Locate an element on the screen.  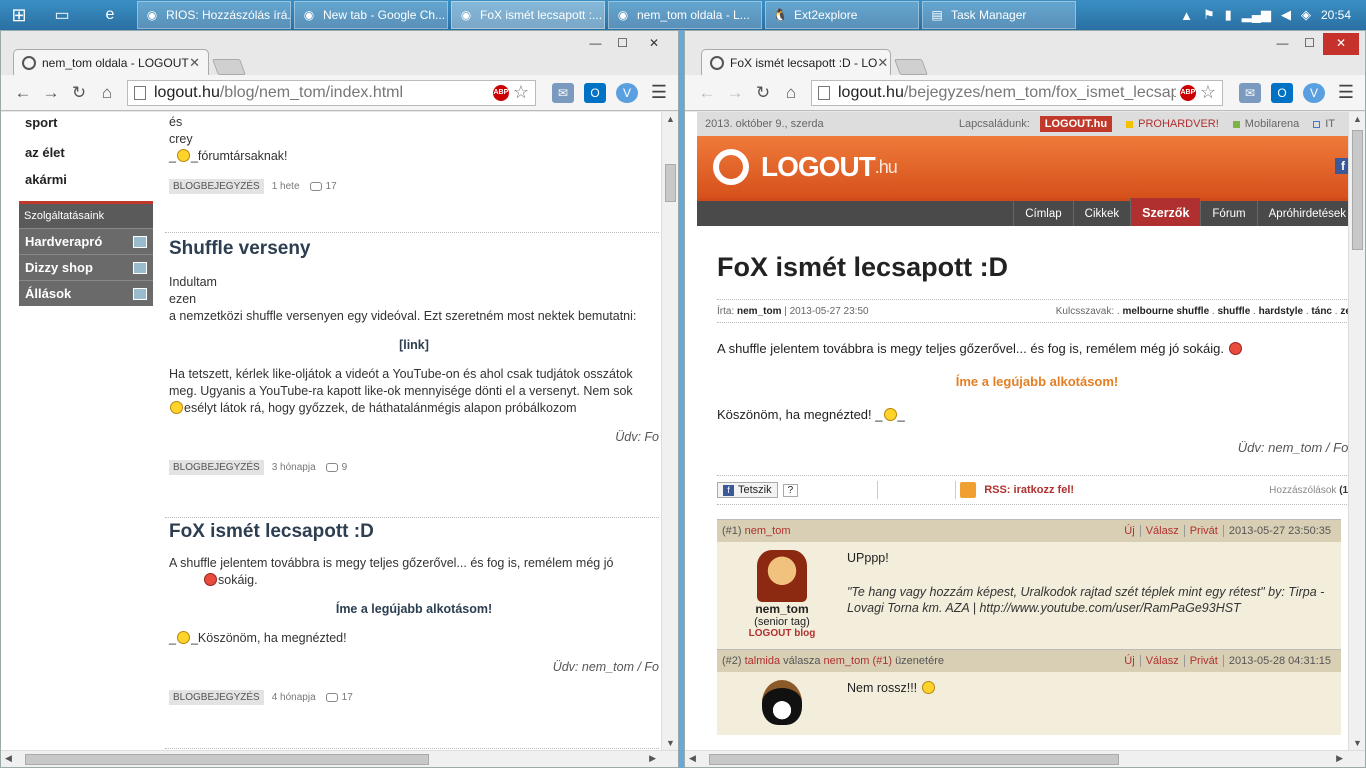
rss-link: RSS: iratkozz fel! is located at coordinates (1029, 490).